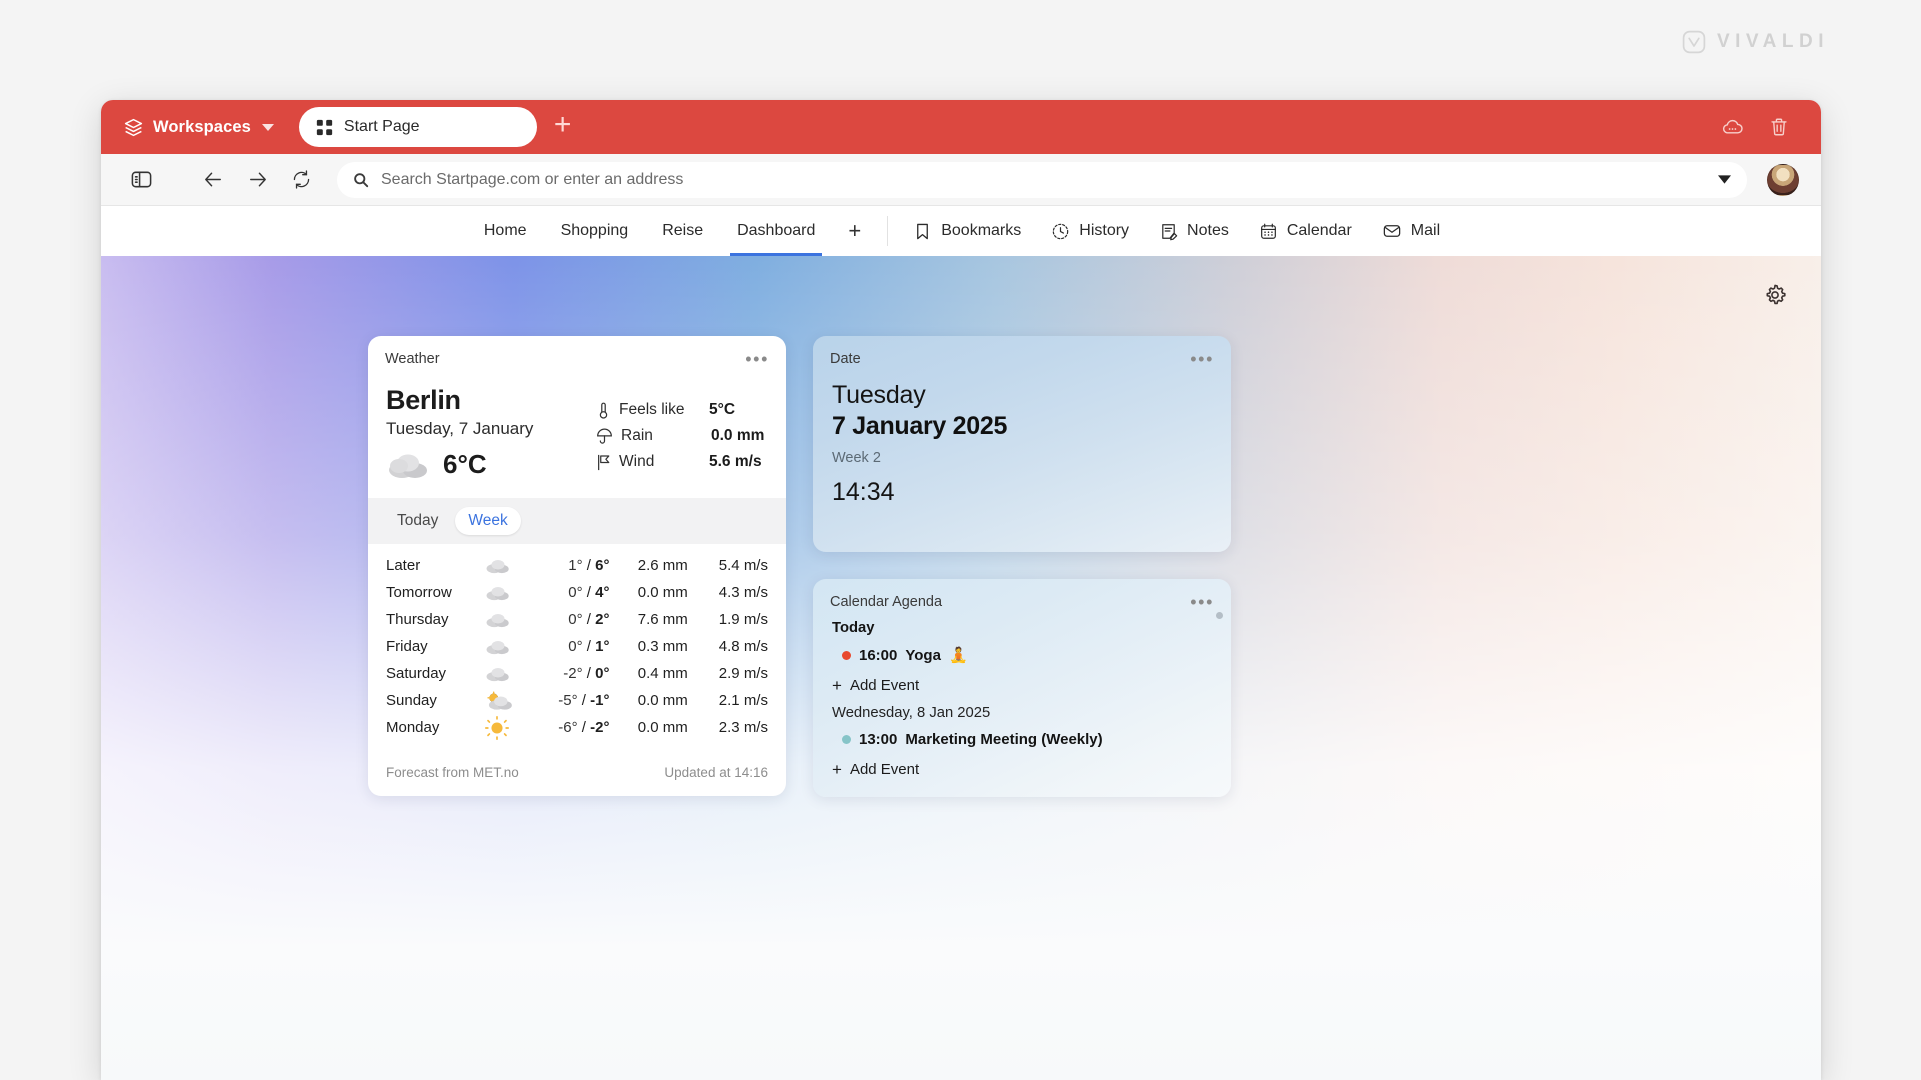 The height and width of the screenshot is (1080, 1921). I want to click on forecast-day: Thursday, so click(417, 619).